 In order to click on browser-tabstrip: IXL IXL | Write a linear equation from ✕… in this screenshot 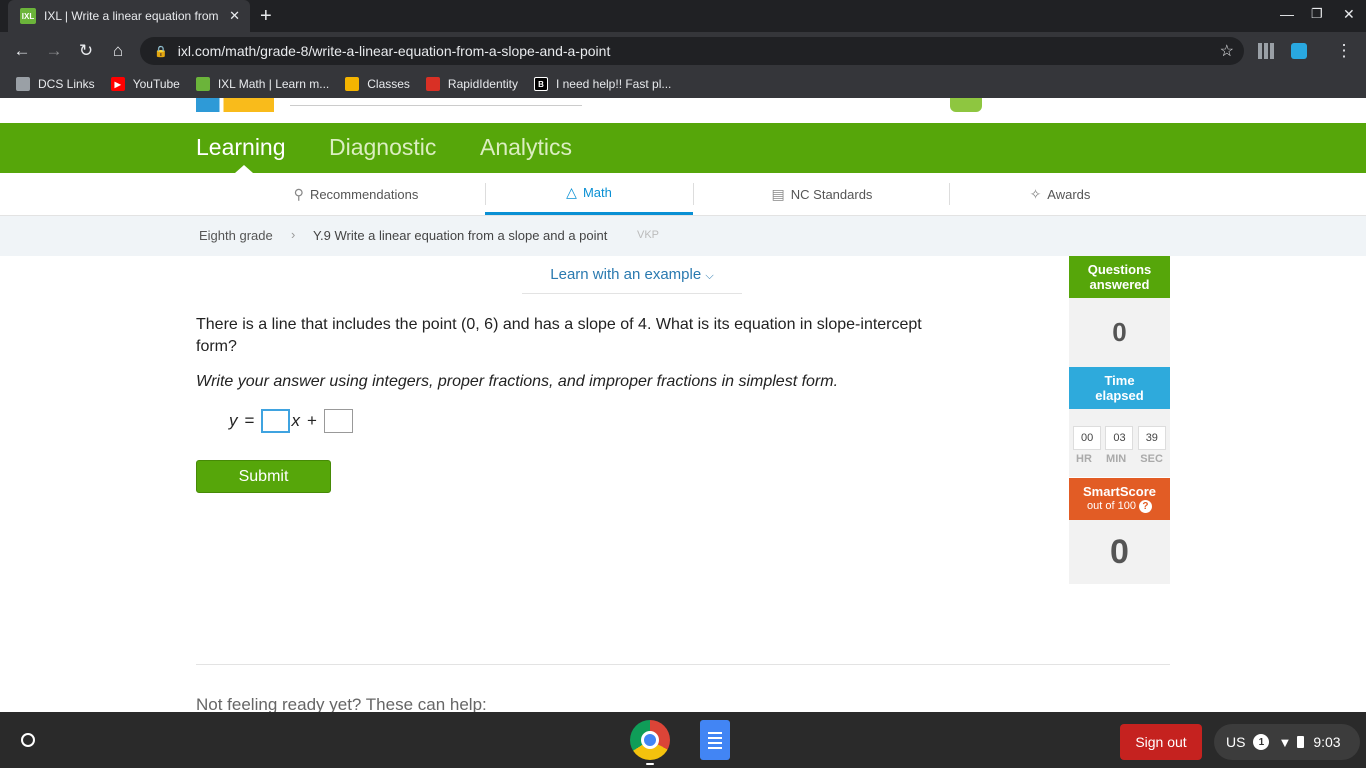, I will do `click(683, 16)`.